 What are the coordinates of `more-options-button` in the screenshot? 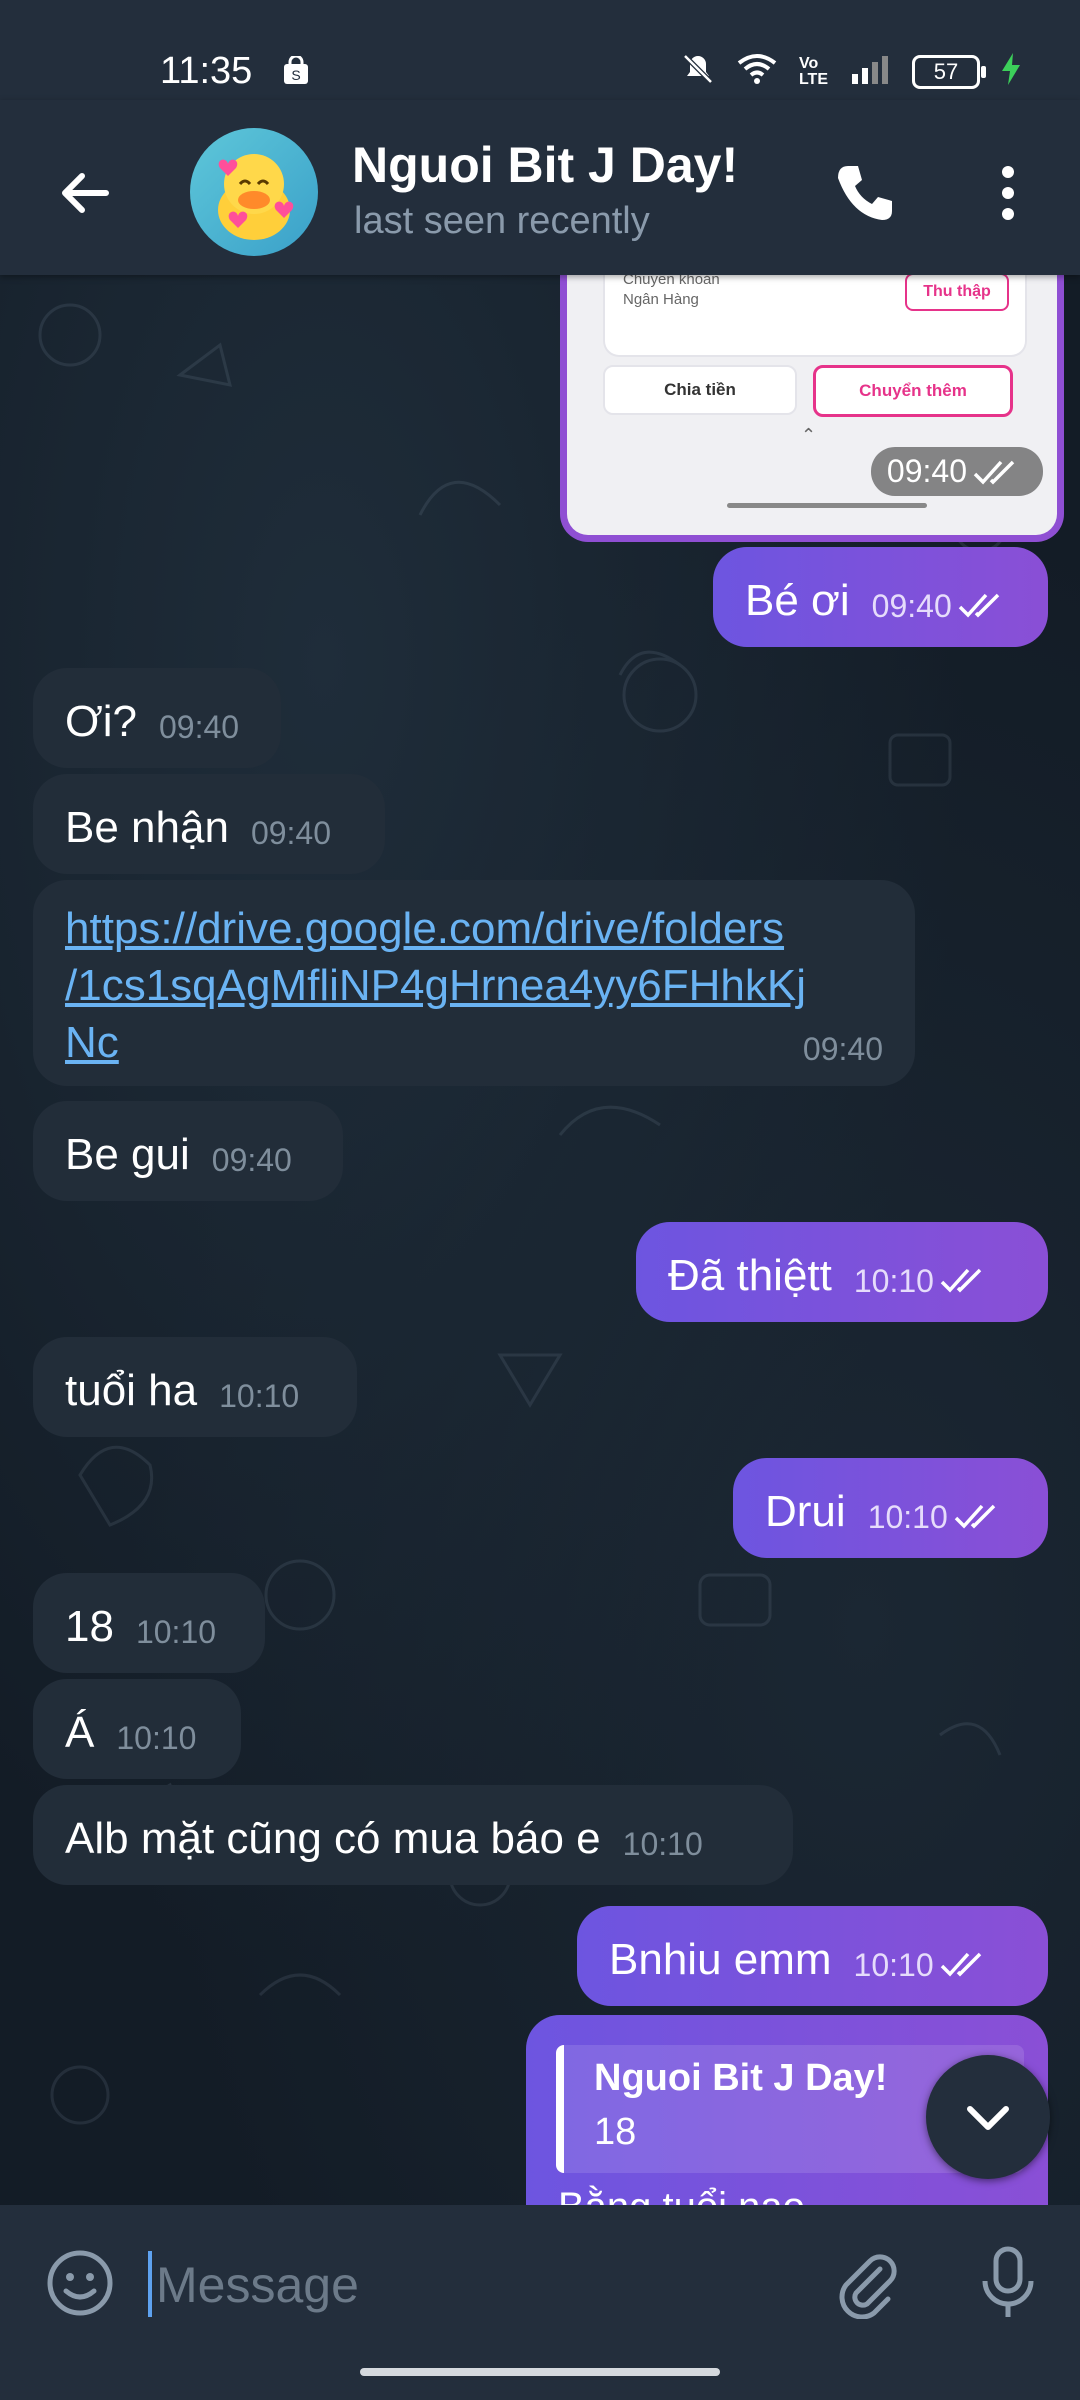 It's located at (1008, 193).